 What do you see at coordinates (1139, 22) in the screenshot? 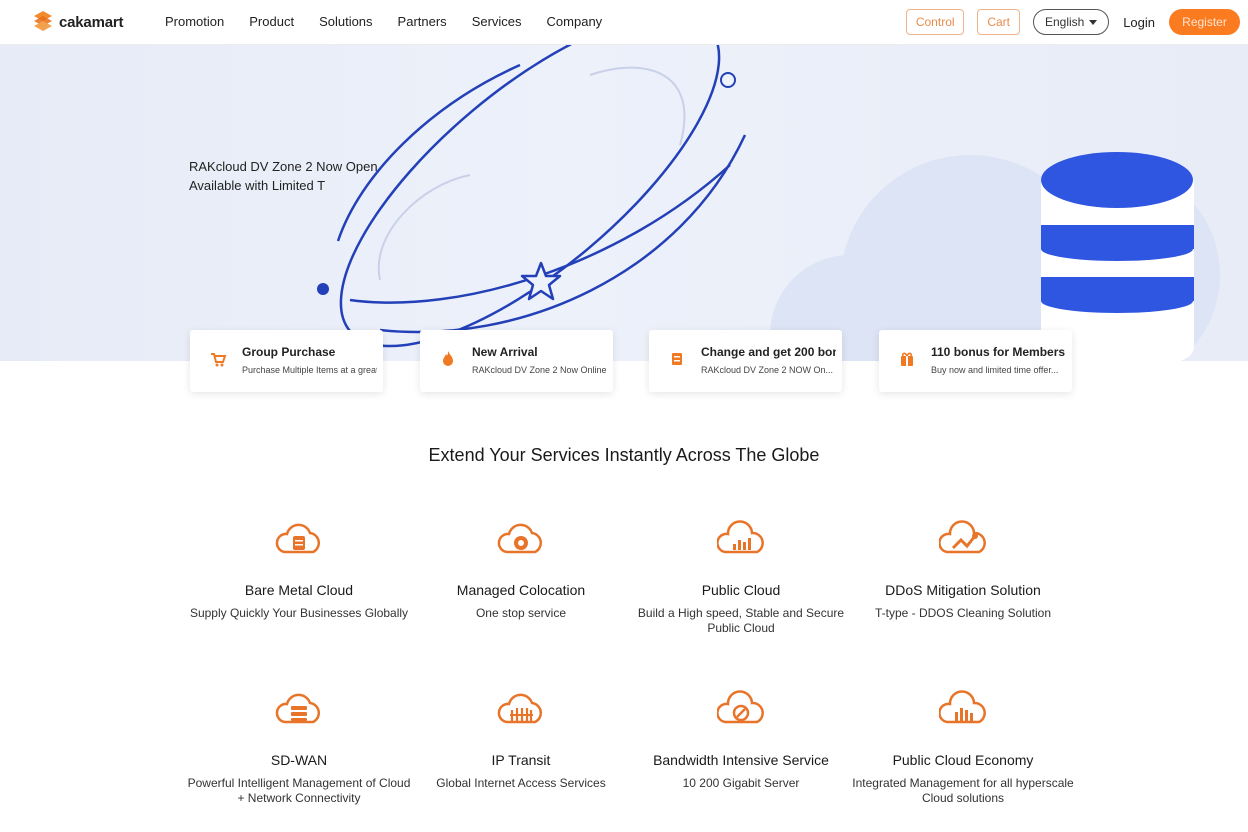
I see `login-link: Login` at bounding box center [1139, 22].